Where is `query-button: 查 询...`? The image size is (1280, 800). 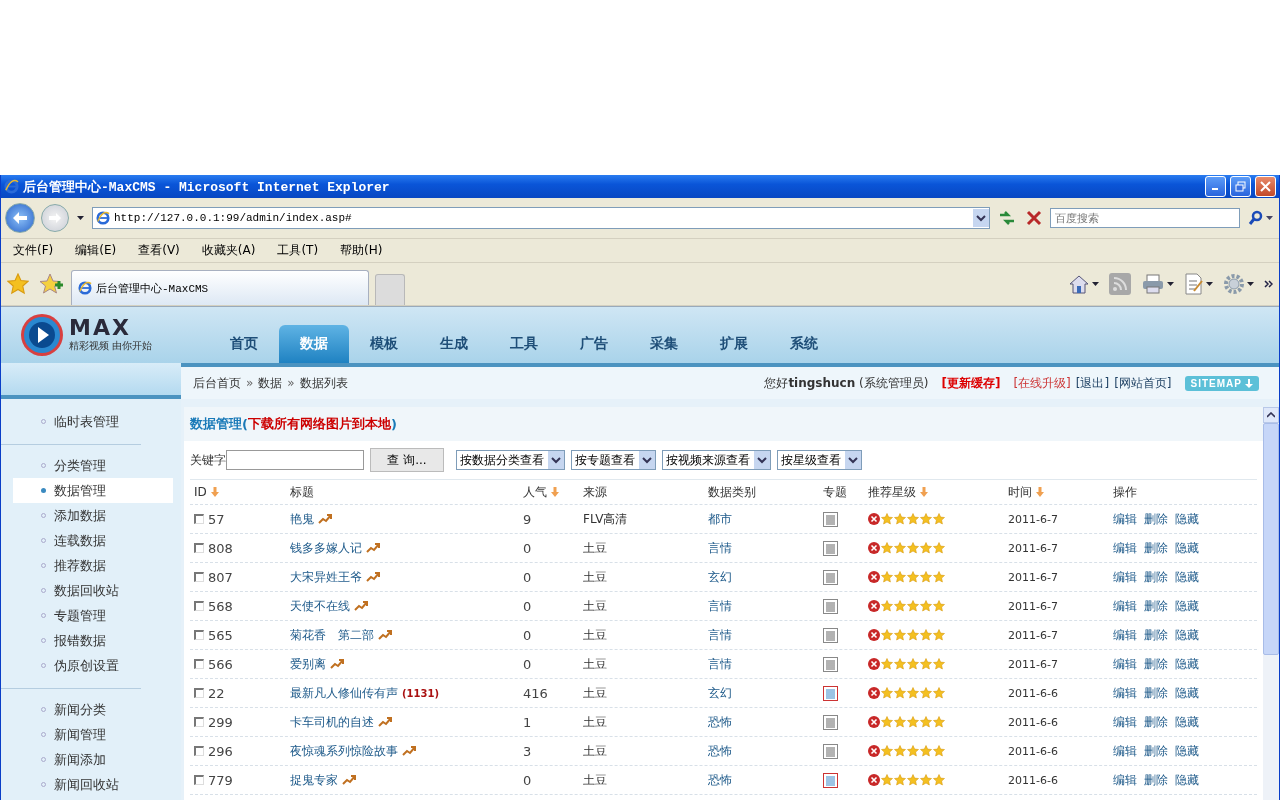
query-button: 查 询... is located at coordinates (407, 460).